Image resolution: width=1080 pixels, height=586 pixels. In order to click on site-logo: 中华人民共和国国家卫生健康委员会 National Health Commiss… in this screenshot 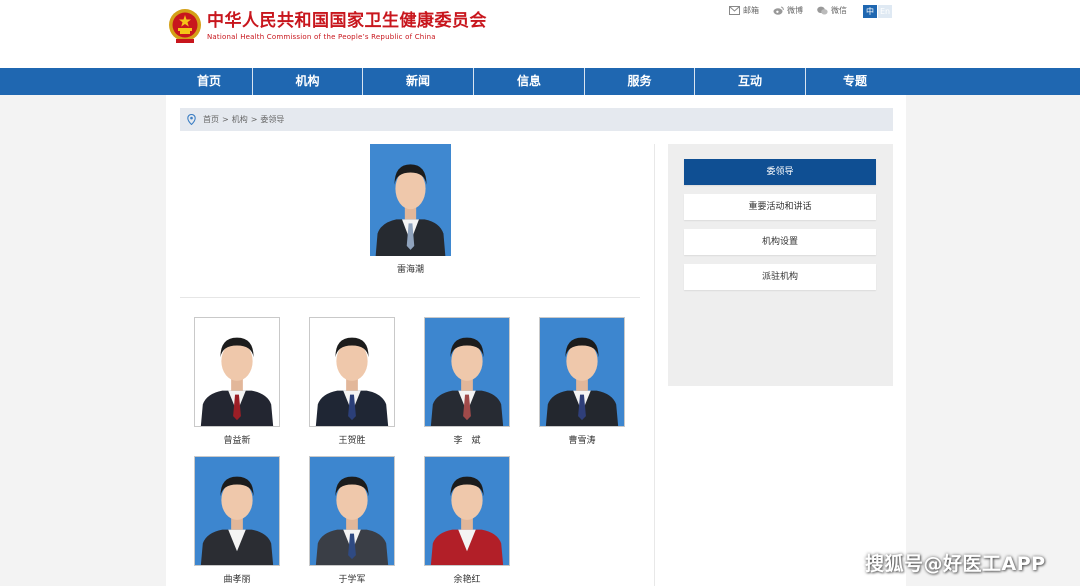, I will do `click(327, 26)`.